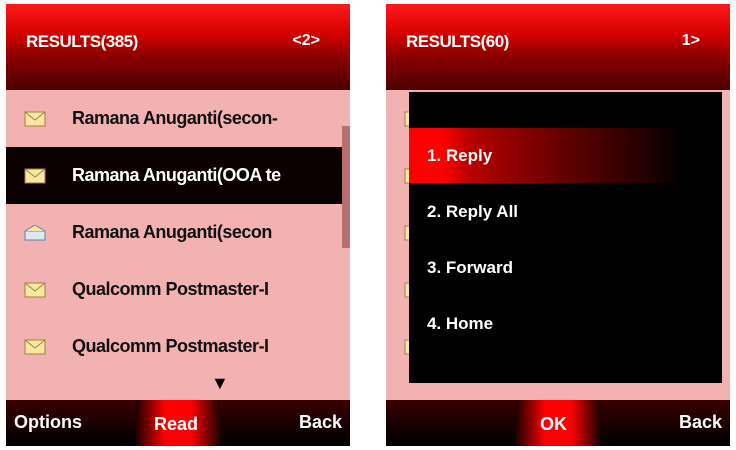 The image size is (736, 450). I want to click on list-item-label: Ramana Anuganti(secon, so click(172, 232).